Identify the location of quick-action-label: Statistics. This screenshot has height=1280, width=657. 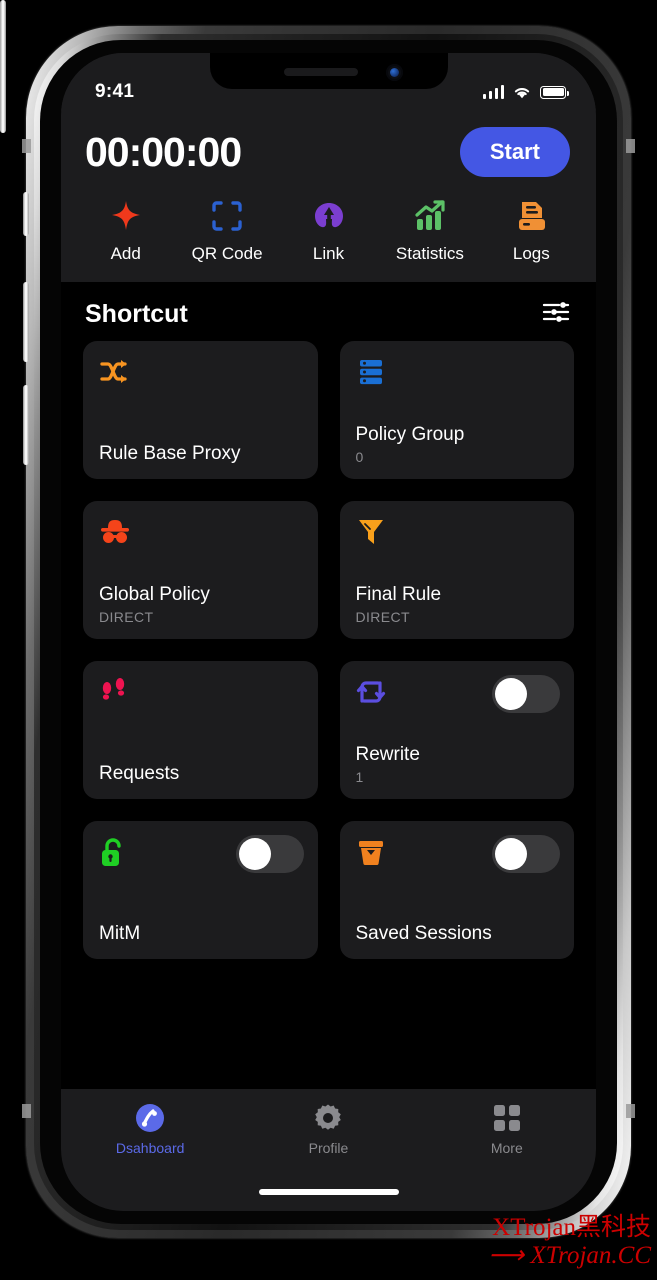
(429, 253).